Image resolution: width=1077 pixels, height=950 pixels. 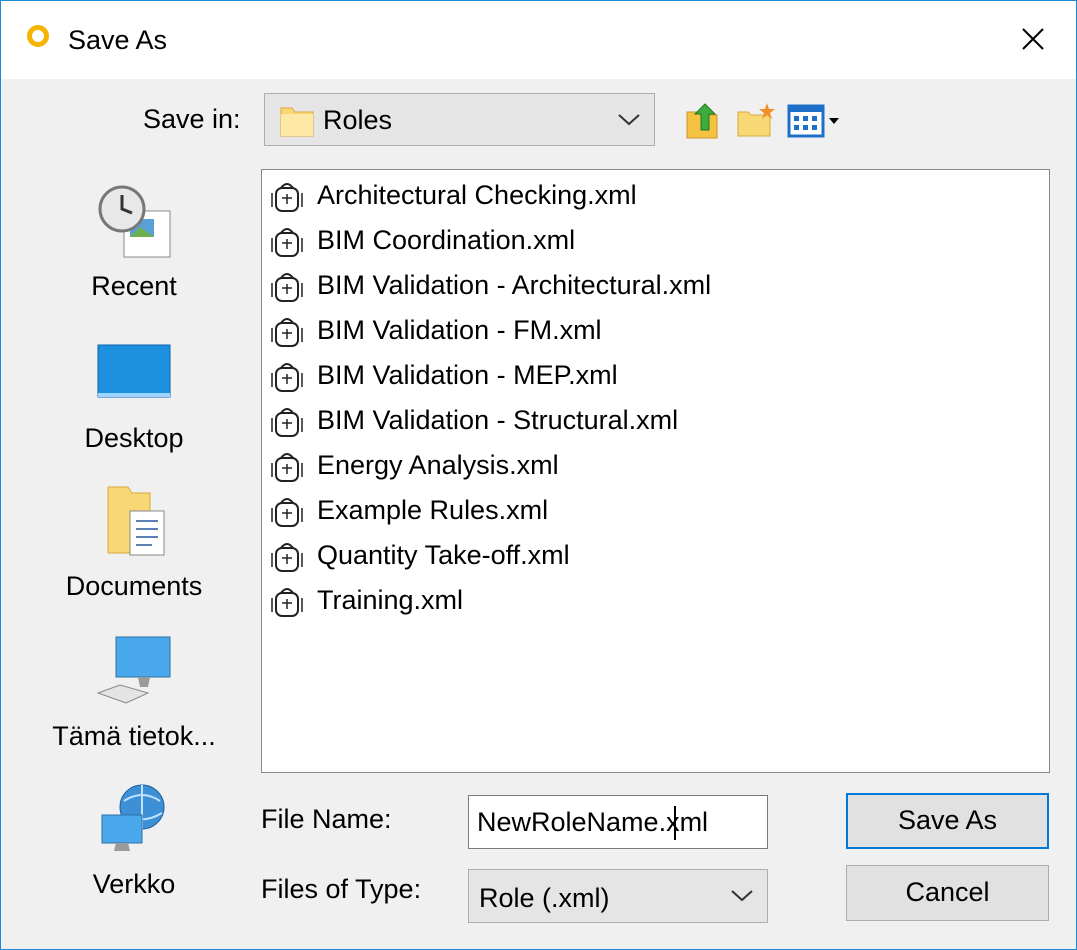 I want to click on dialog-title: Save As, so click(x=118, y=40).